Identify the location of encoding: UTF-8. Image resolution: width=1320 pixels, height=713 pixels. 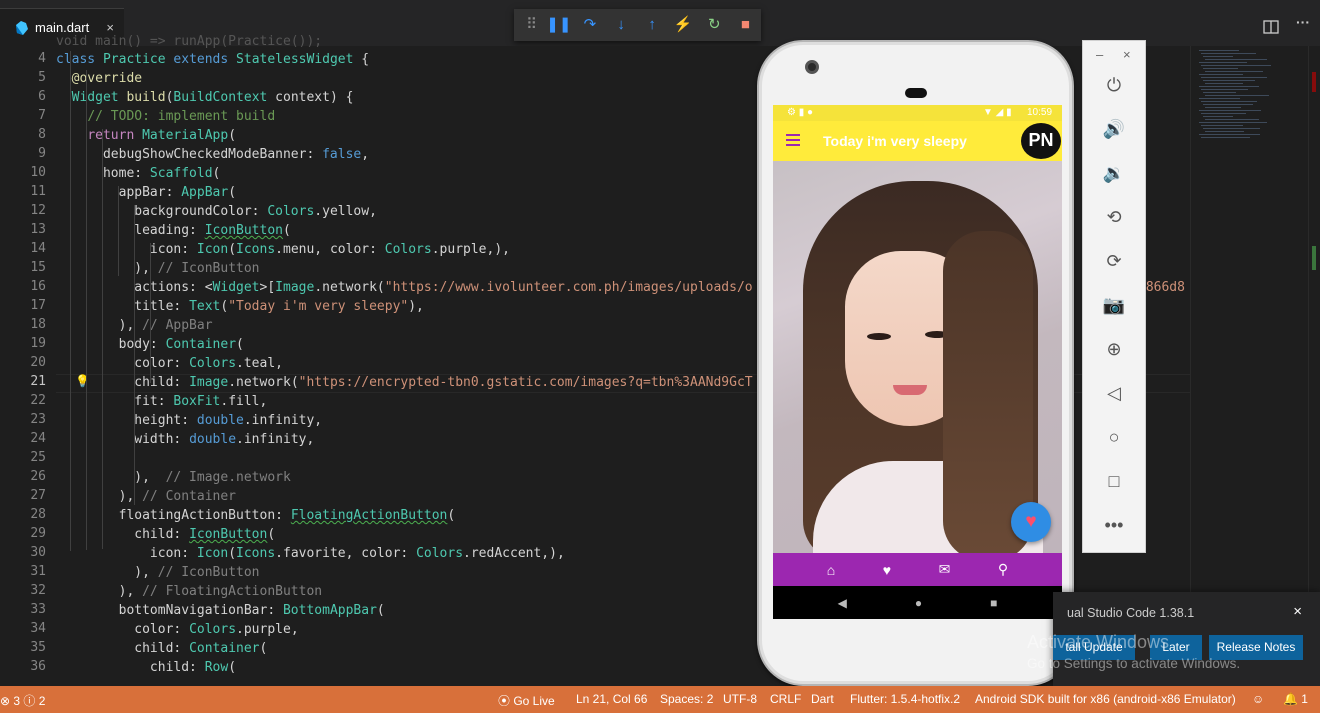
(740, 699).